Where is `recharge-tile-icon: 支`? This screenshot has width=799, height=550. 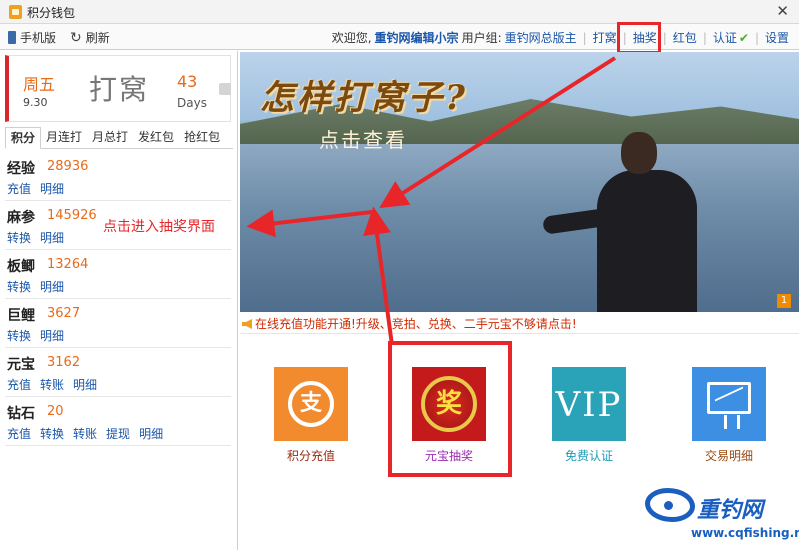 recharge-tile-icon: 支 is located at coordinates (311, 404).